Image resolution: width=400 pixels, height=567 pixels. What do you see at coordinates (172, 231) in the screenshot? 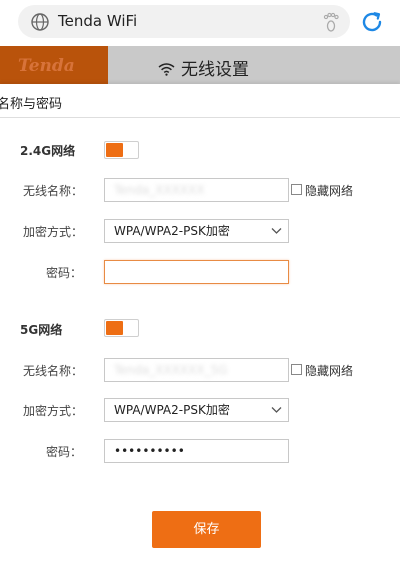
I see `security-24-value: WPA/WPA2-PSK加密` at bounding box center [172, 231].